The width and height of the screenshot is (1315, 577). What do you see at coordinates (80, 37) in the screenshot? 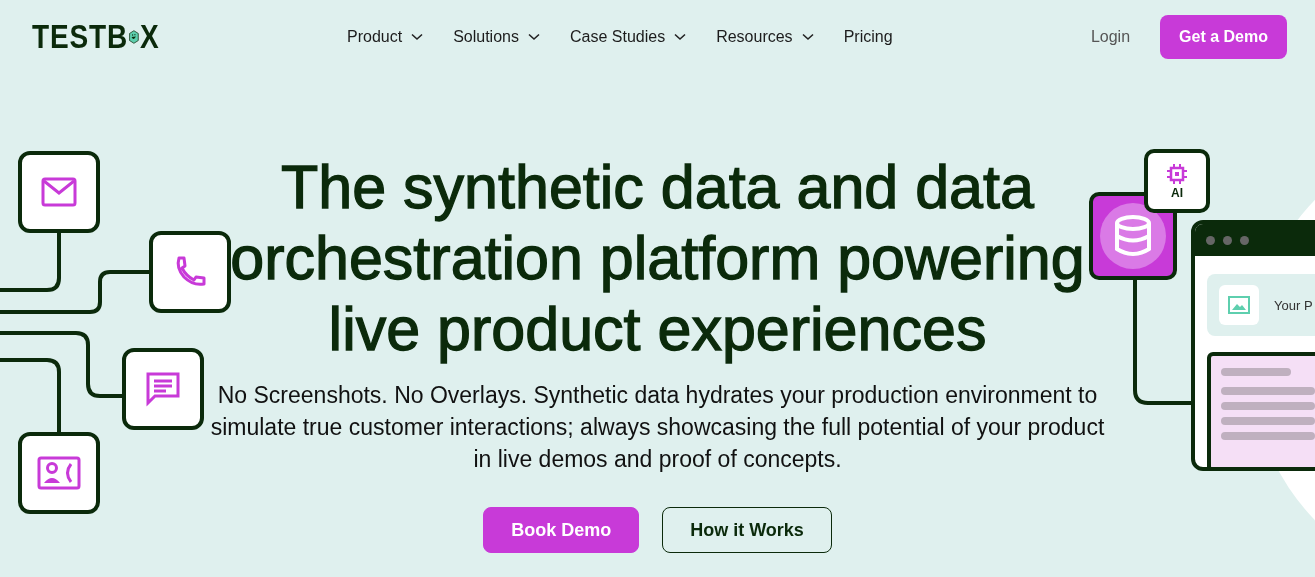
I see `logo-text: TESTB` at bounding box center [80, 37].